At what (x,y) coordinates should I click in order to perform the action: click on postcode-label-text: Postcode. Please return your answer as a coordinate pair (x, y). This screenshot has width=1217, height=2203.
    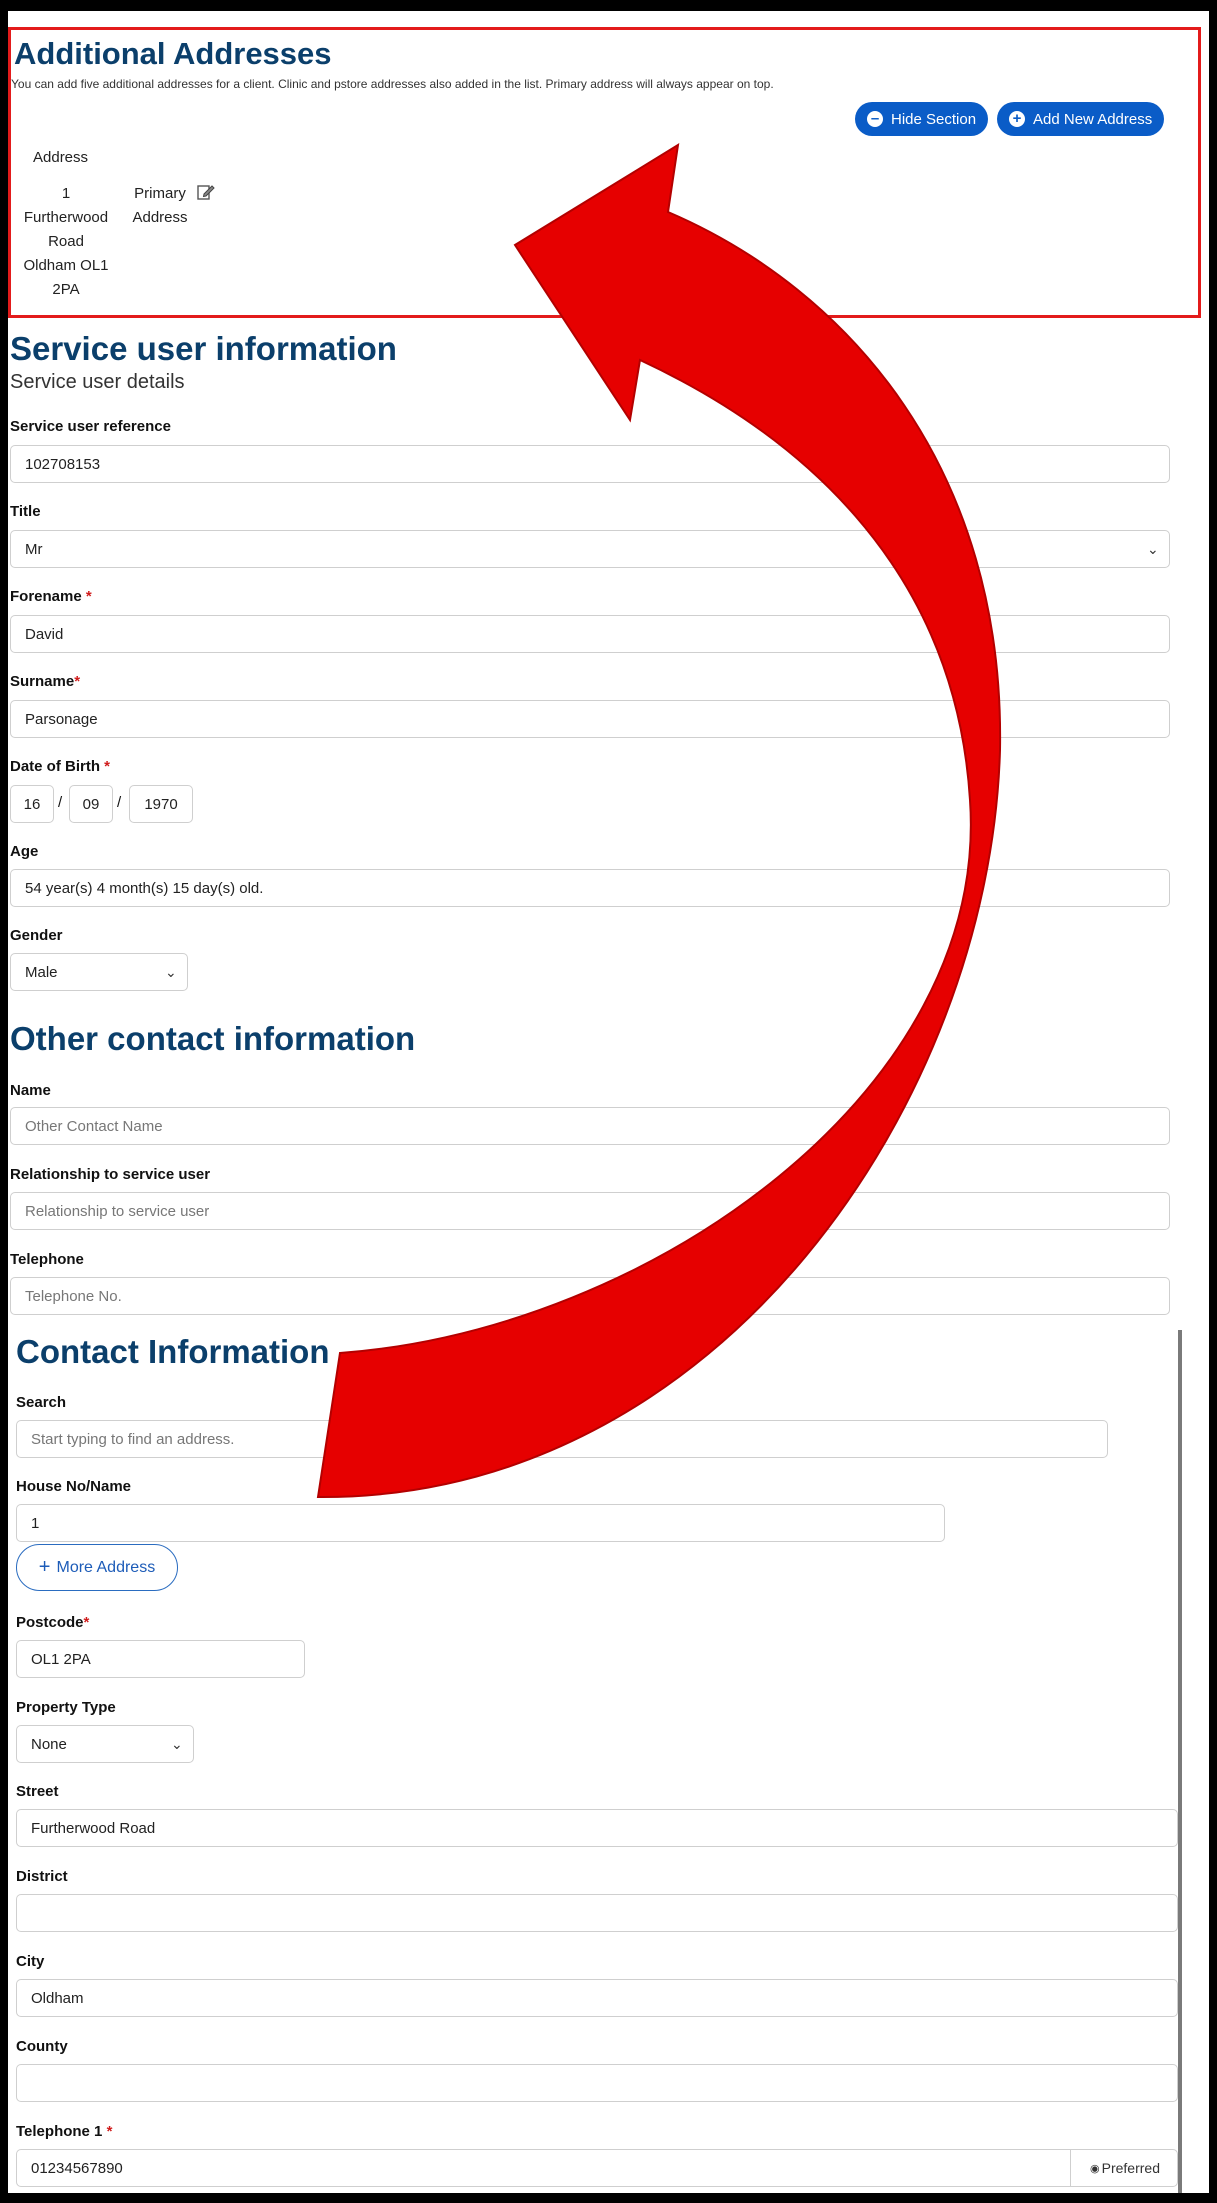
    Looking at the image, I should click on (50, 1622).